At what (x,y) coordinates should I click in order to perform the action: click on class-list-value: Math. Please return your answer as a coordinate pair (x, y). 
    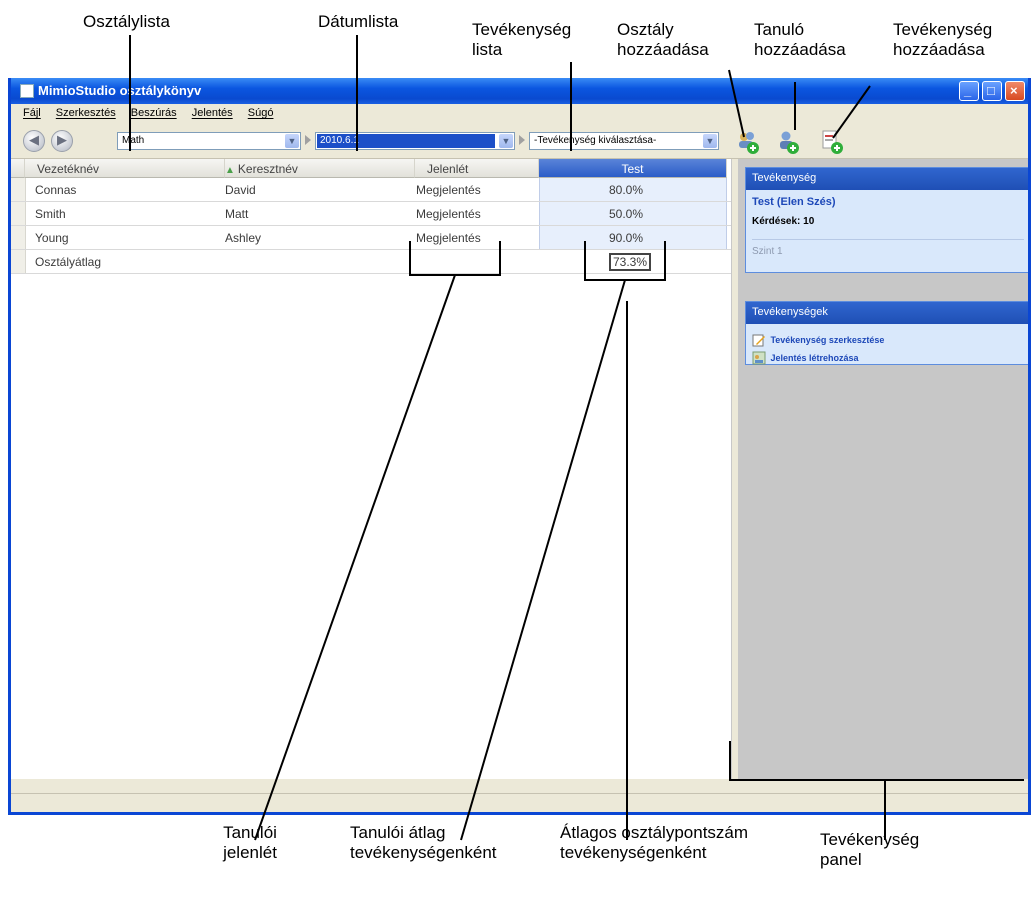
    Looking at the image, I should click on (133, 140).